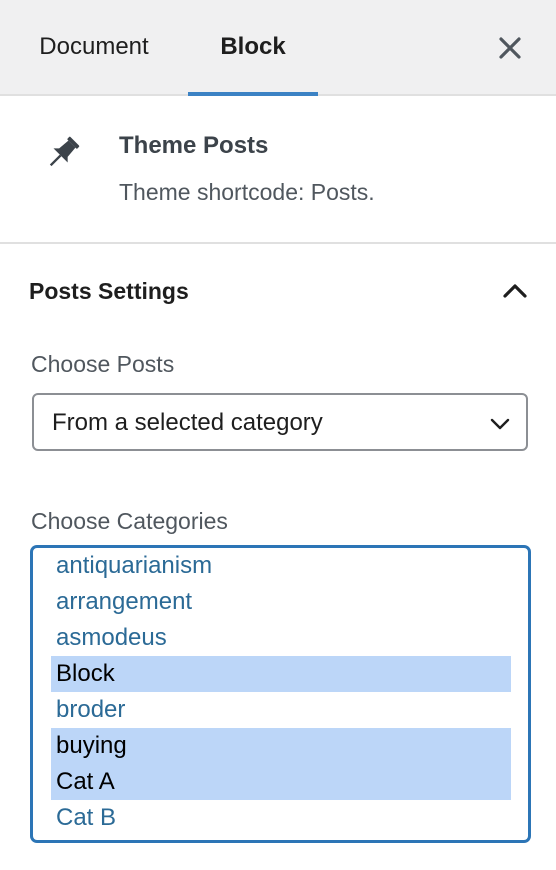  Describe the element at coordinates (281, 674) in the screenshot. I see `category-option: Block` at that location.